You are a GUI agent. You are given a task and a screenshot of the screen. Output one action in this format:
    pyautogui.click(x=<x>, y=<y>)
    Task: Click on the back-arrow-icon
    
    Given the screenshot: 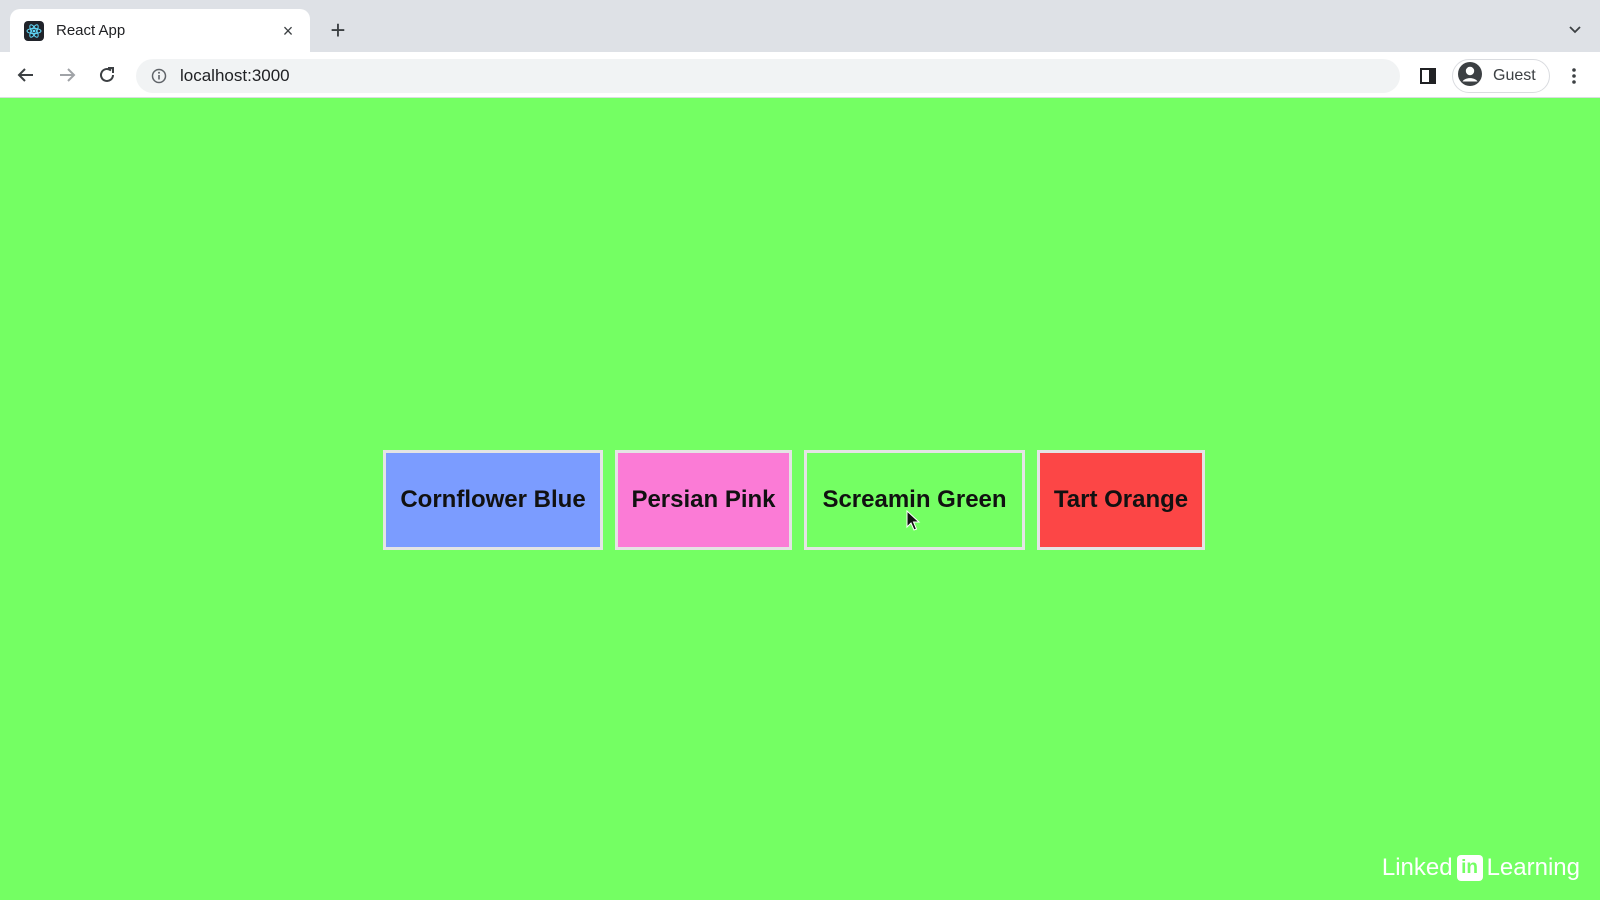 What is the action you would take?
    pyautogui.click(x=26, y=75)
    